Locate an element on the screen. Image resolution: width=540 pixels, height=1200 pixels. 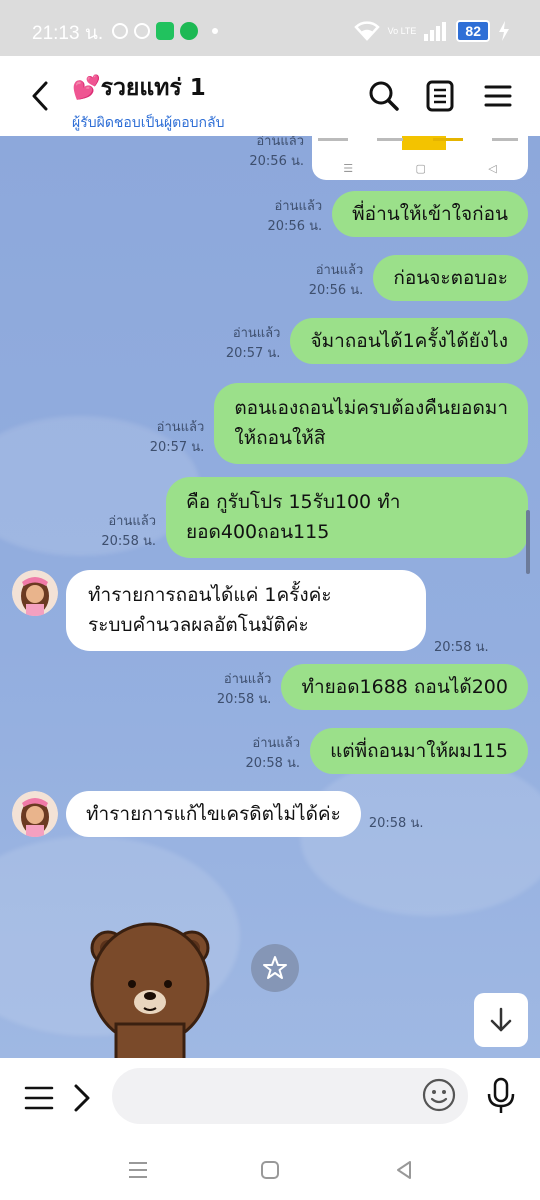
arrow-down-icon is located at coordinates (501, 1019).